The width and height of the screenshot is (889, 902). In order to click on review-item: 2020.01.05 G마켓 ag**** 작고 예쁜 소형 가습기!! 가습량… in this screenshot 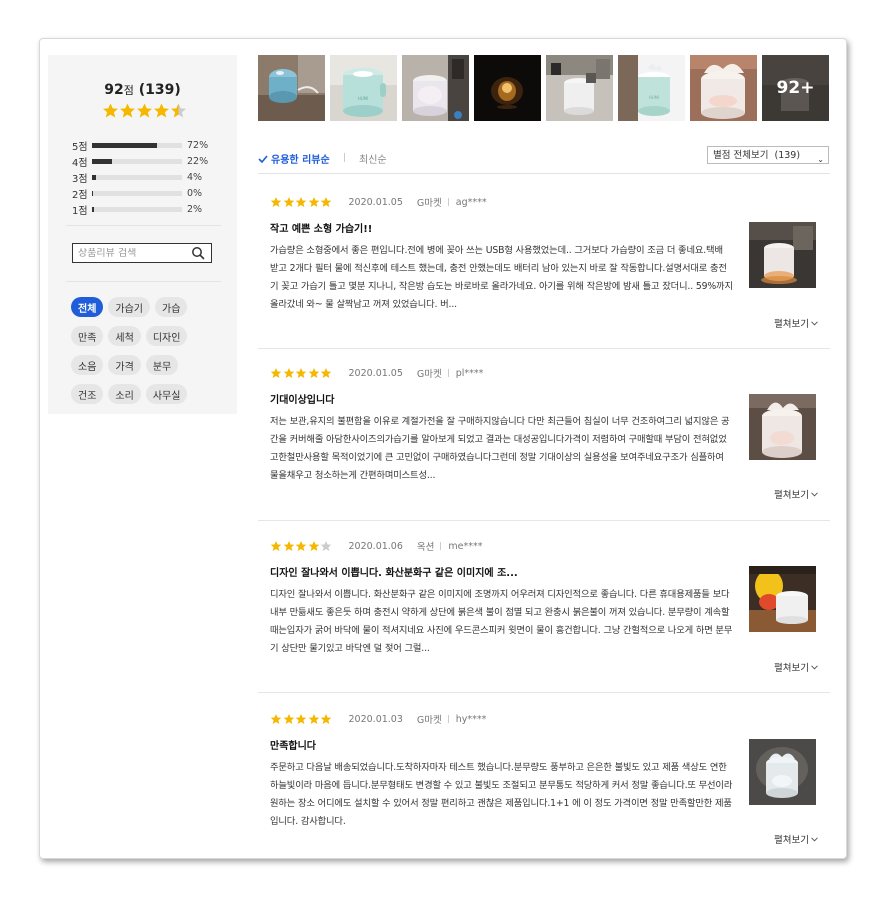, I will do `click(544, 272)`.